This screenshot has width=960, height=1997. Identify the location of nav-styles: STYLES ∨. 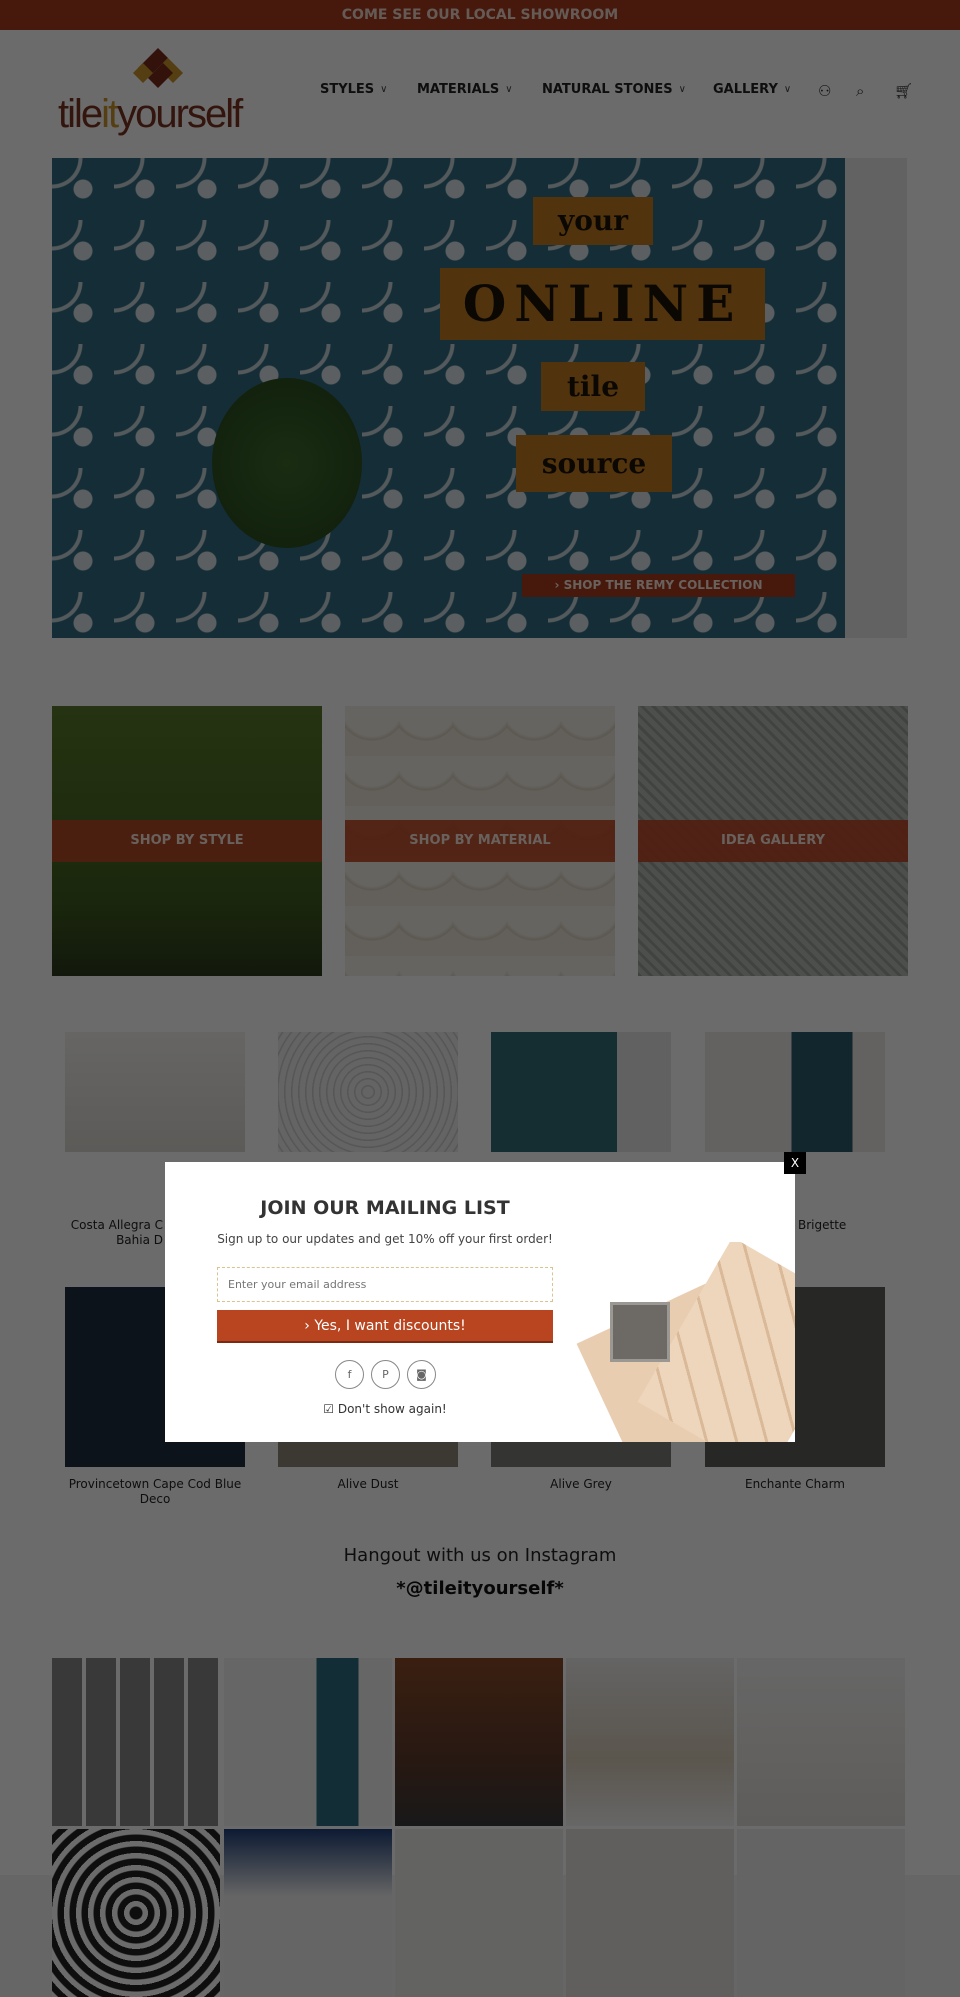
(354, 89).